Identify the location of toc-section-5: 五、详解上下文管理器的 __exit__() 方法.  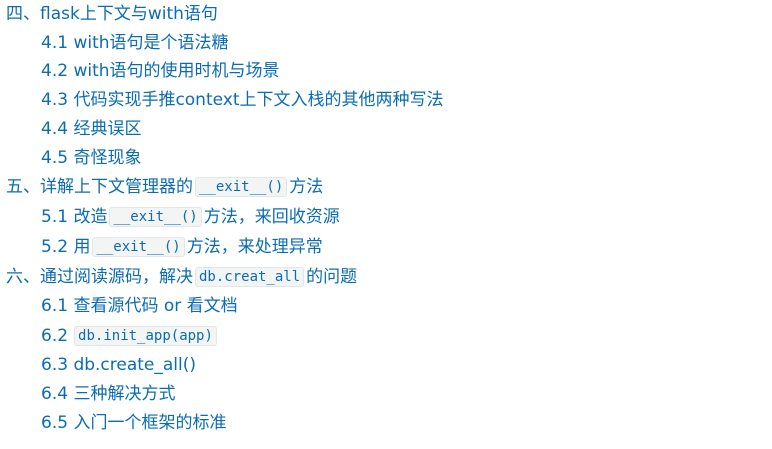
(164, 187).